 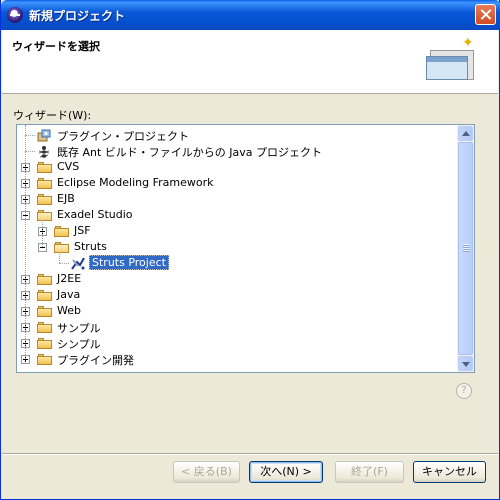 What do you see at coordinates (56, 46) in the screenshot?
I see `banner-title: ウィザードを選択` at bounding box center [56, 46].